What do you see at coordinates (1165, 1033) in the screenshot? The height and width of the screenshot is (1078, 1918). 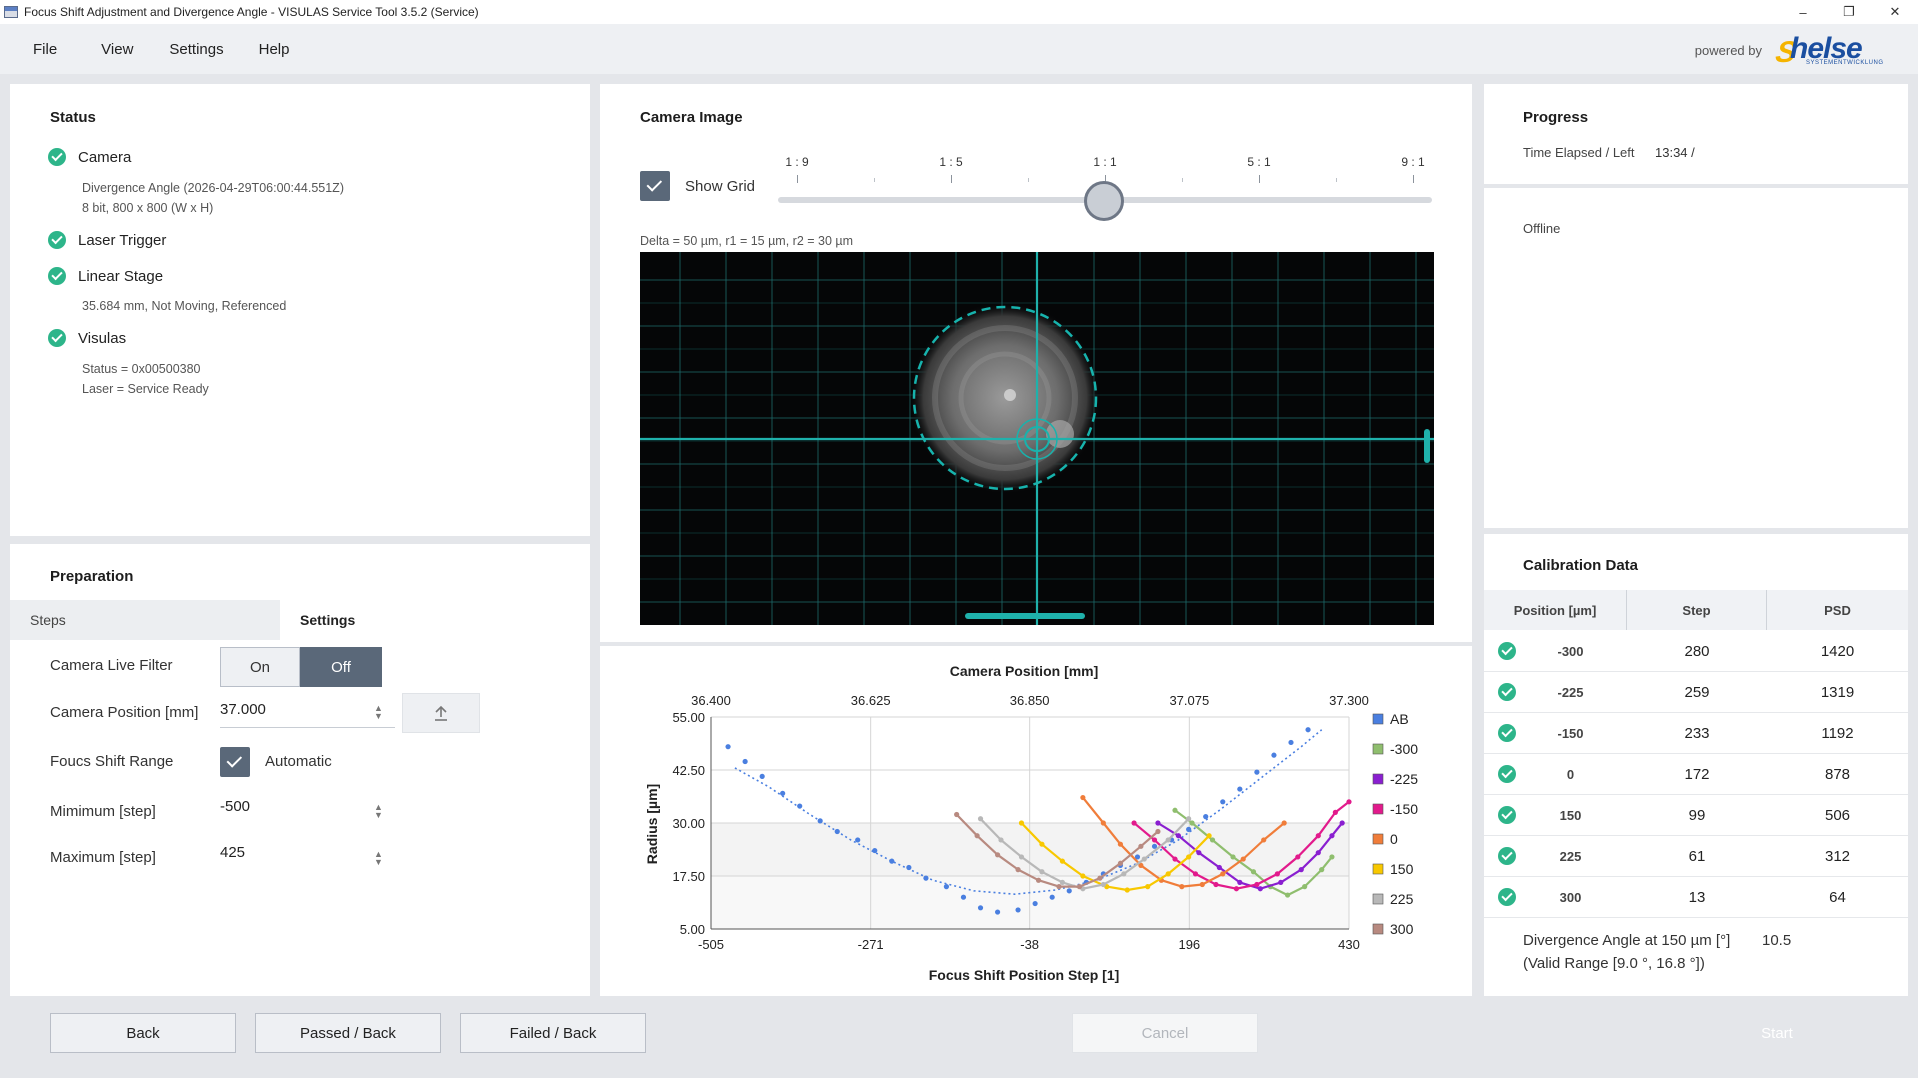 I see `cancel-button: Cancel` at bounding box center [1165, 1033].